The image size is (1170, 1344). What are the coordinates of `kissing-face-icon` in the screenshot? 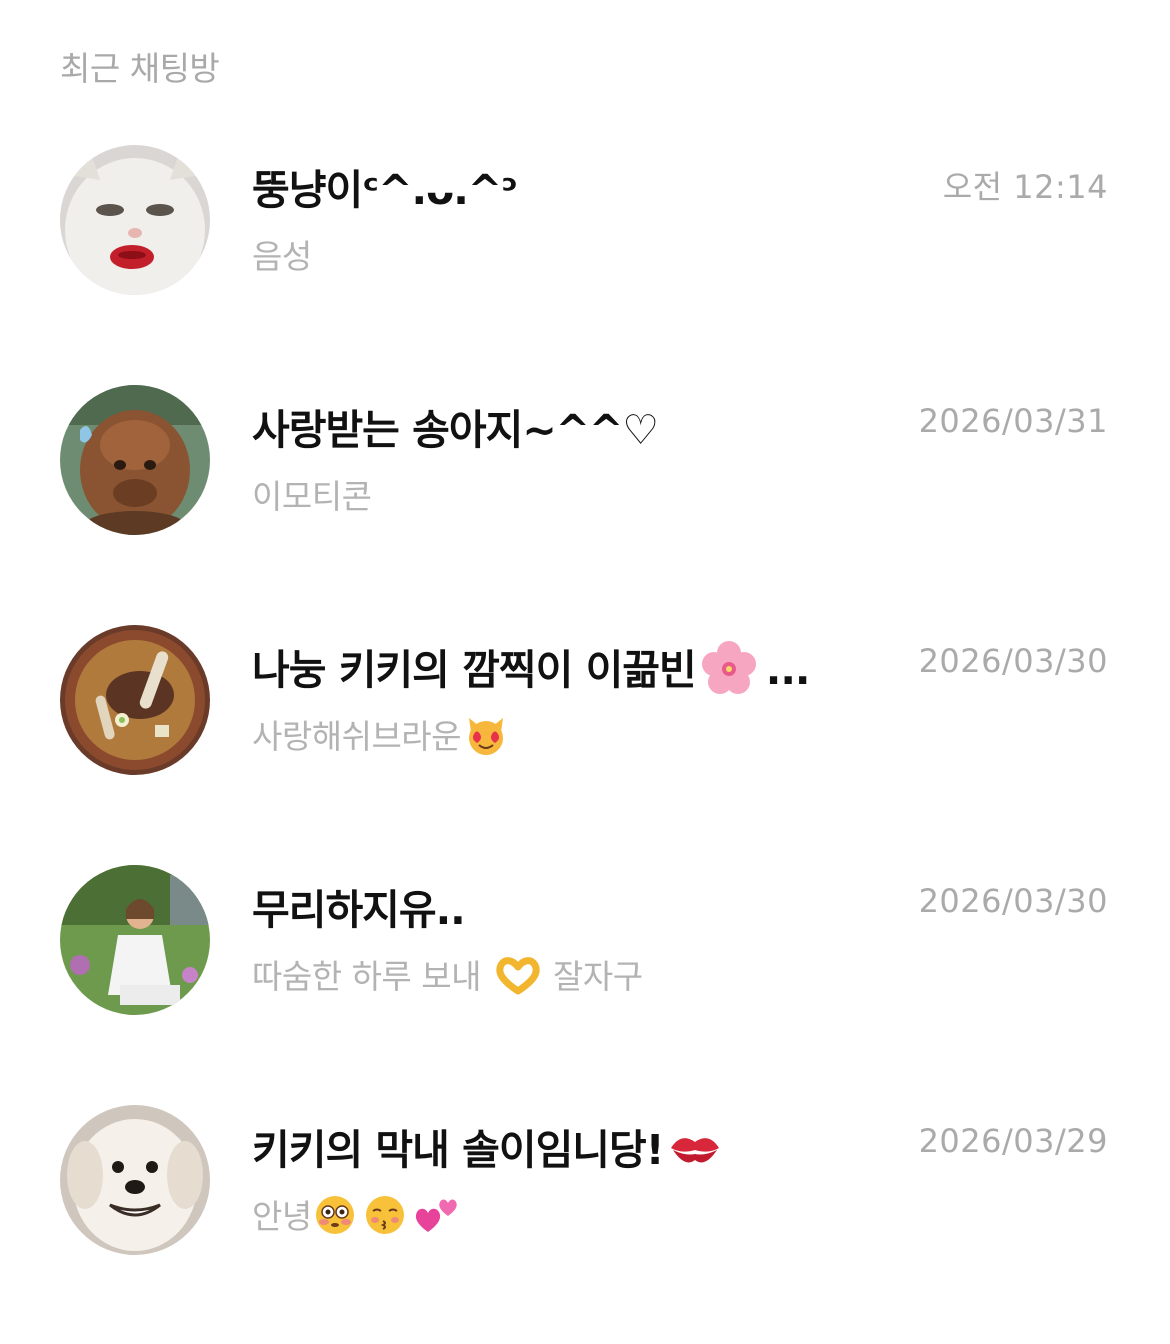 It's located at (385, 1219).